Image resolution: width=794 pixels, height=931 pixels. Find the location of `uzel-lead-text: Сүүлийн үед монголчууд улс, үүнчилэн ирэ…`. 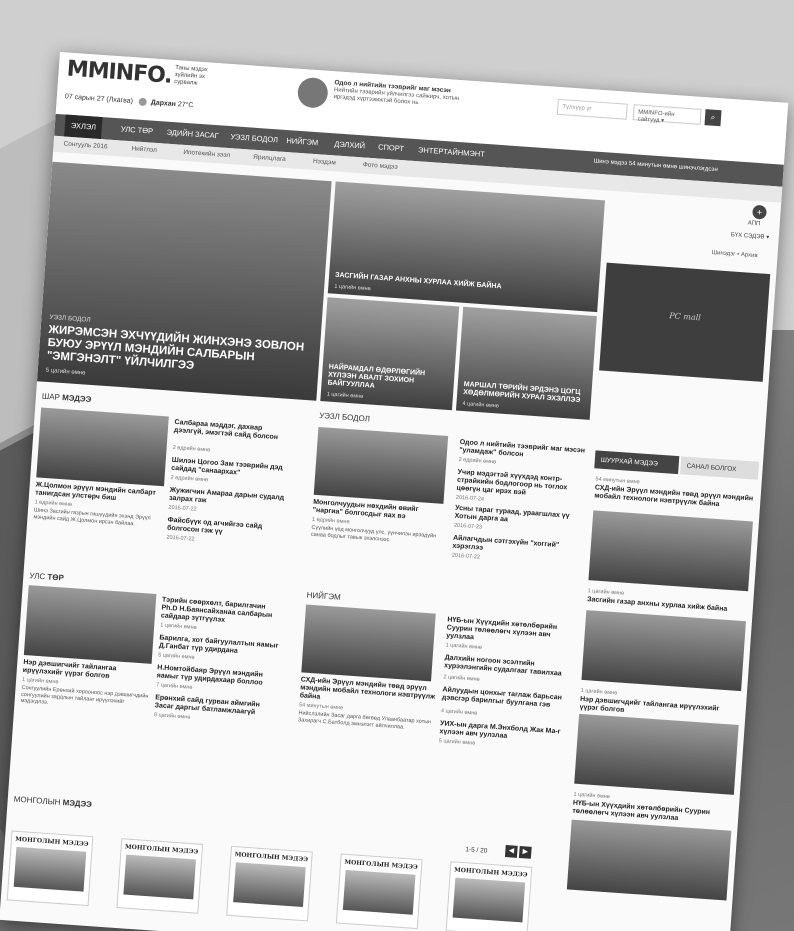

uzel-lead-text: Сүүлийн үед монголчууд улс, үүнчилэн ирэ… is located at coordinates (373, 533).